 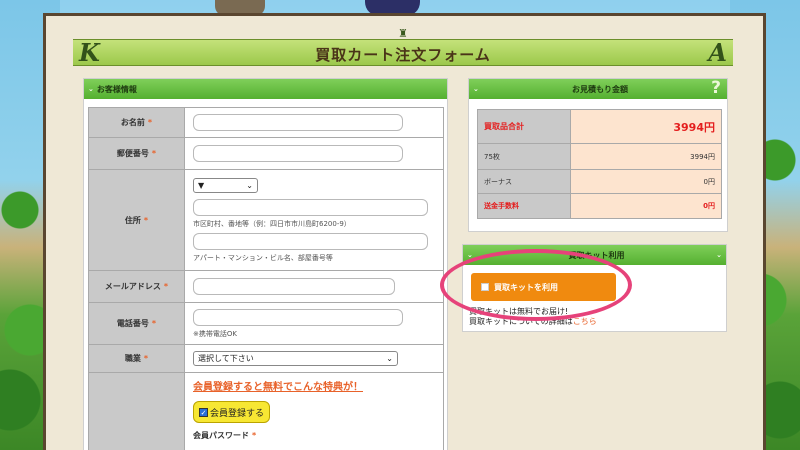 What do you see at coordinates (294, 286) in the screenshot?
I see `email-input` at bounding box center [294, 286].